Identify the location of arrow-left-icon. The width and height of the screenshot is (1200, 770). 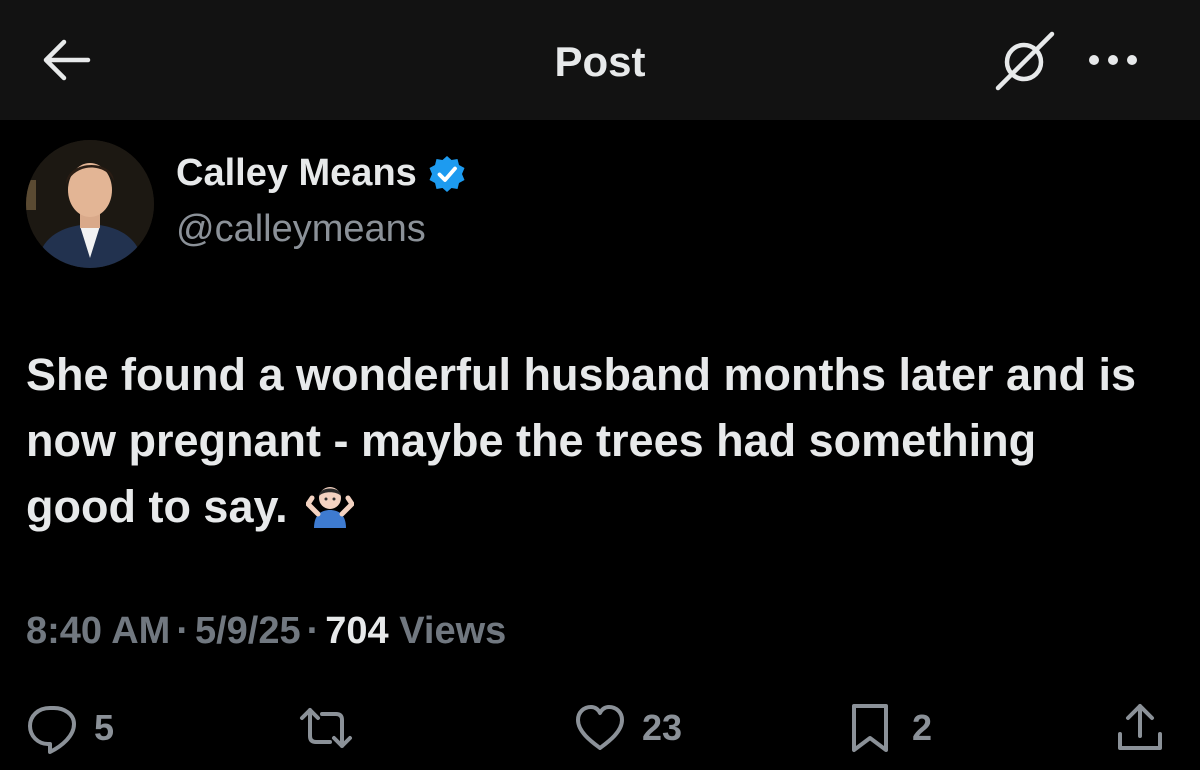
(67, 60).